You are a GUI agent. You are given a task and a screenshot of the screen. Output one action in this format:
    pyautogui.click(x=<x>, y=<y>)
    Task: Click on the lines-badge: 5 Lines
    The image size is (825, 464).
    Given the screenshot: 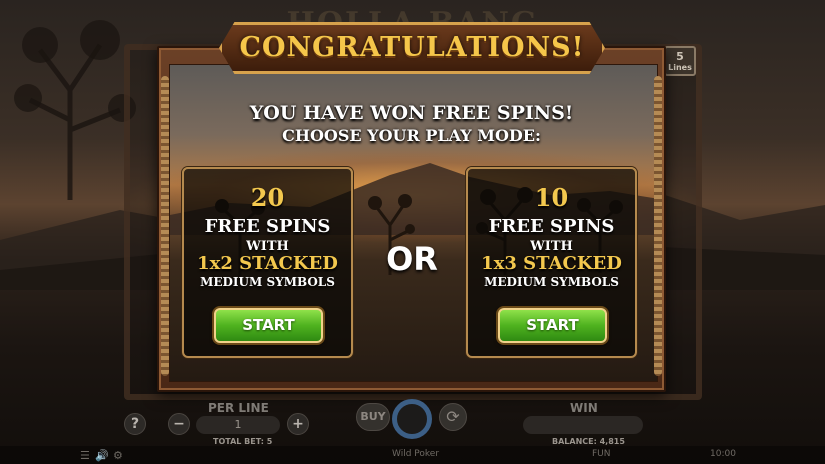 What is the action you would take?
    pyautogui.click(x=680, y=61)
    